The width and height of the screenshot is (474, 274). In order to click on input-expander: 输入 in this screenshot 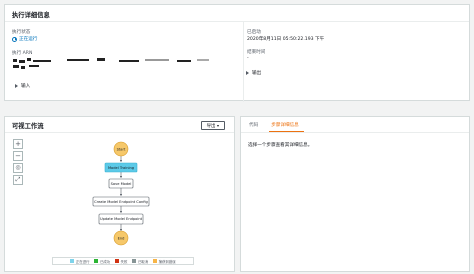, I will do `click(22, 86)`.